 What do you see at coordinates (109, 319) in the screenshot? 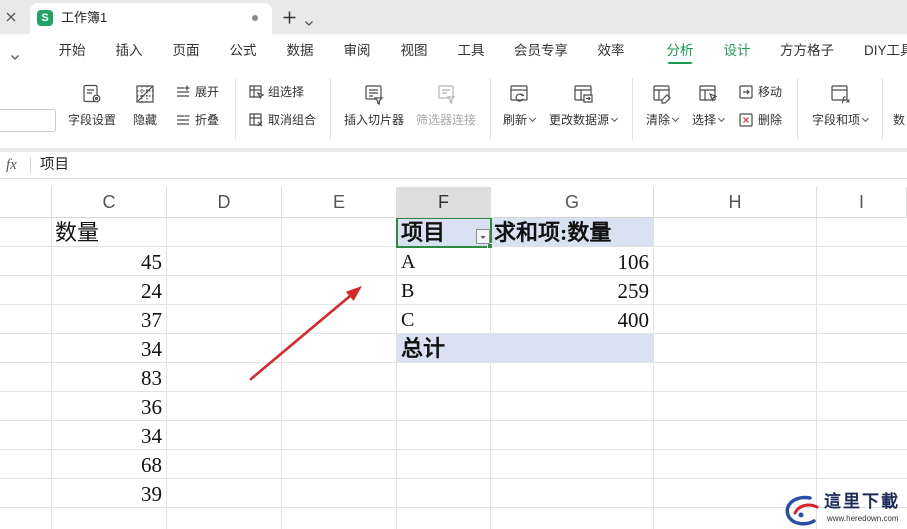
I see `cell-c-value: 37` at bounding box center [109, 319].